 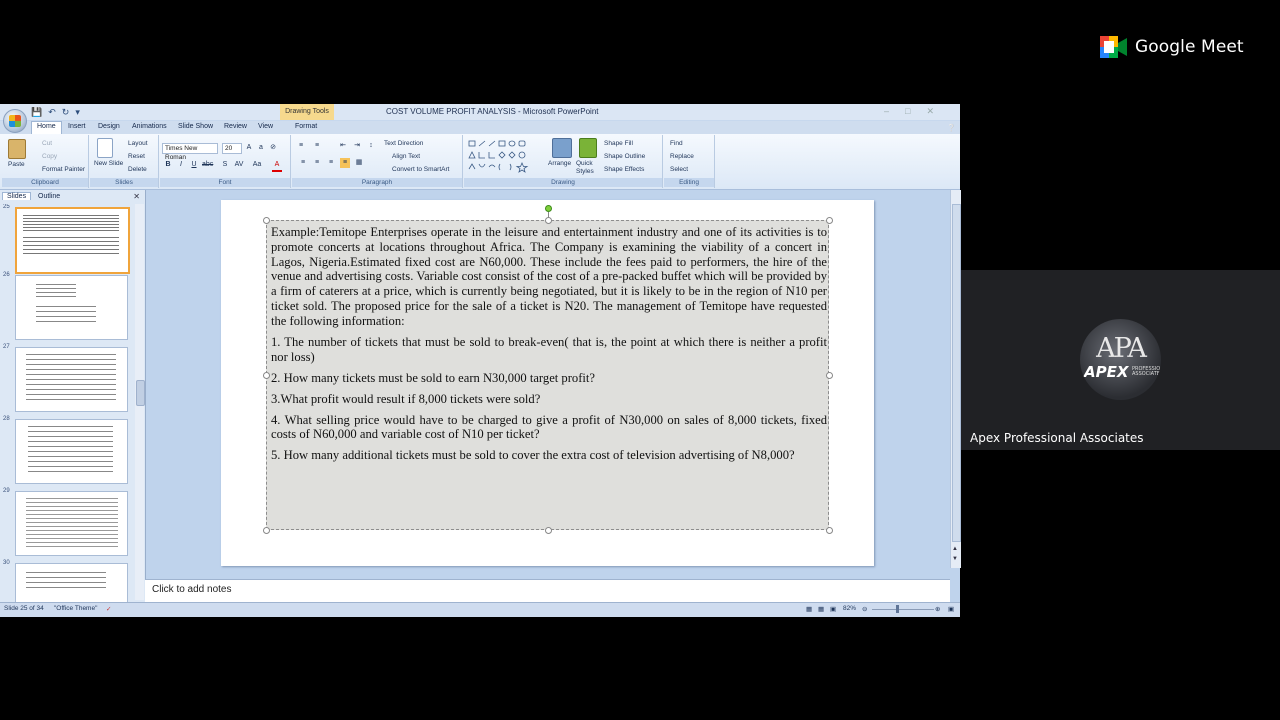 What do you see at coordinates (547, 590) in the screenshot?
I see `notes-pane: Click to add notes` at bounding box center [547, 590].